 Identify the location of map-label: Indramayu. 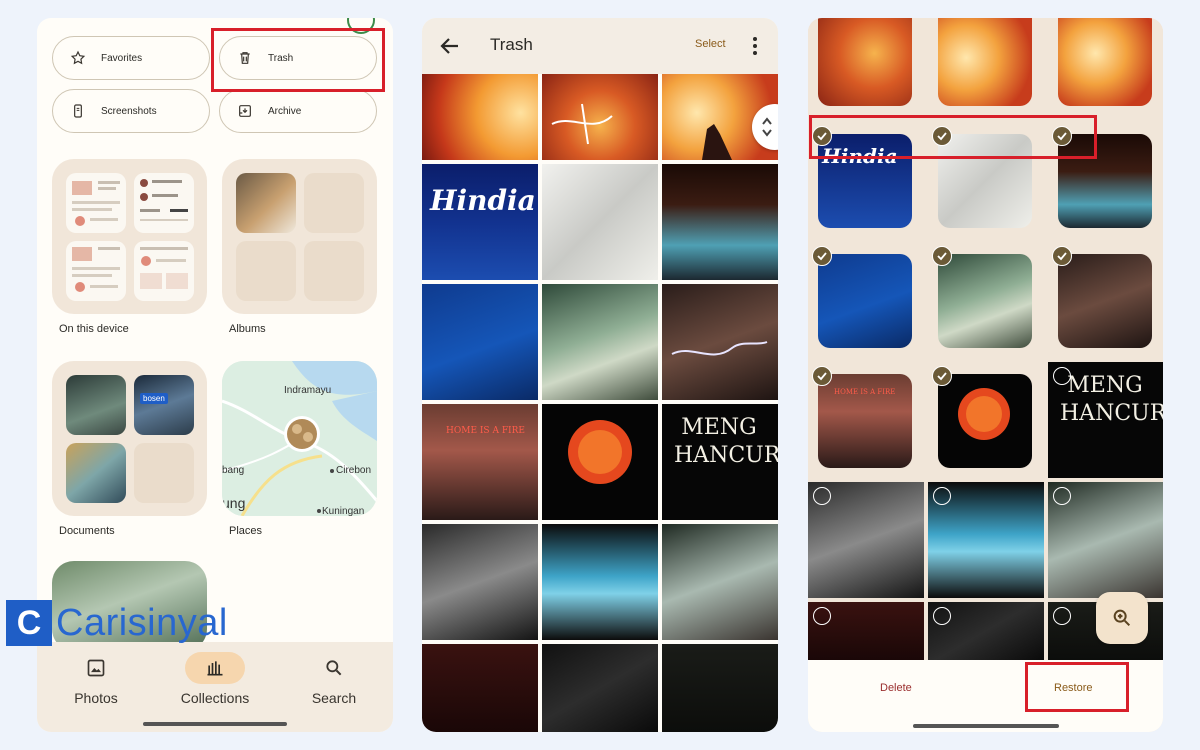
(308, 390).